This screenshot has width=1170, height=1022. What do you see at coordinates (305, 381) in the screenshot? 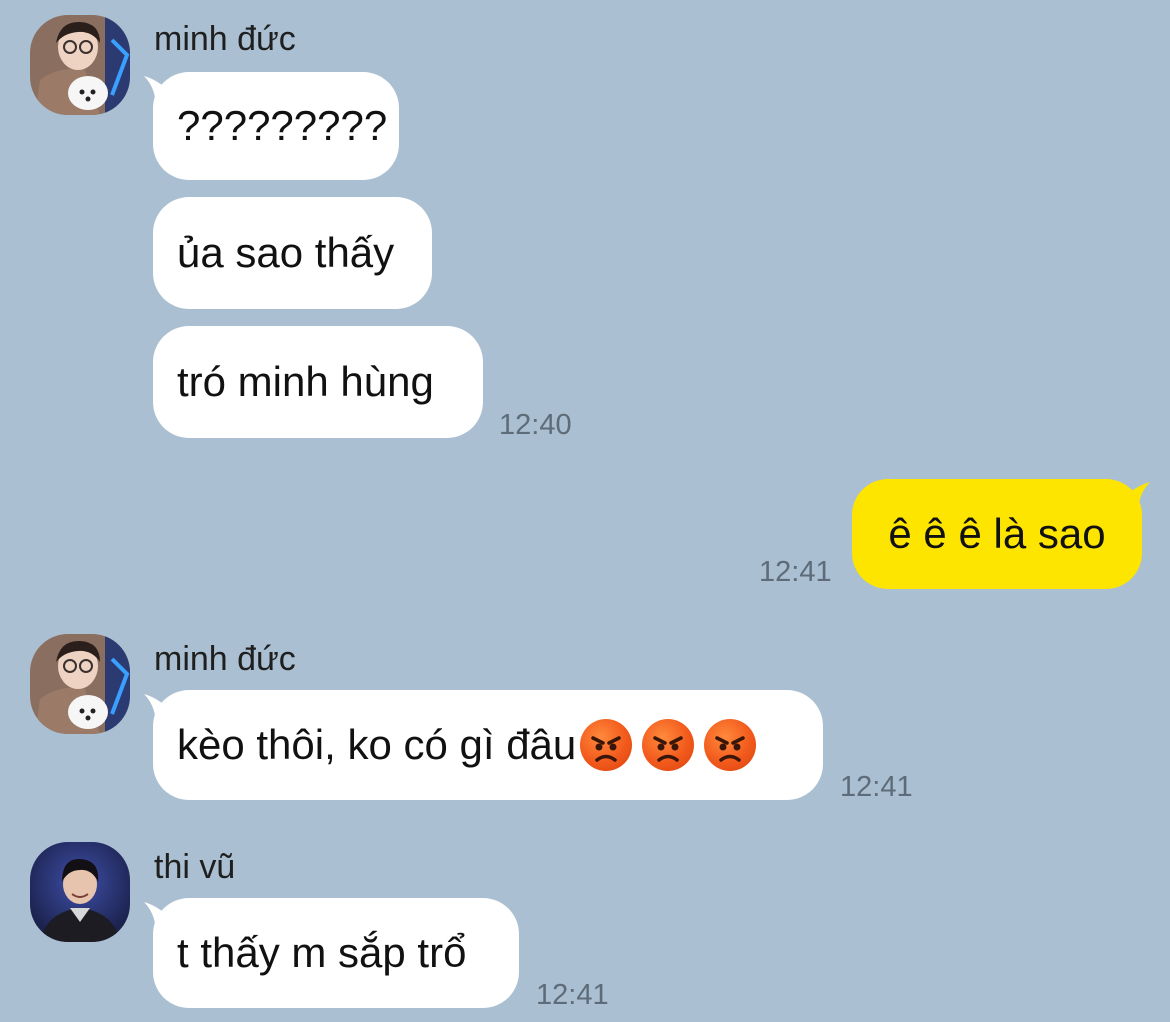
I see `message-text: tró minh hùng` at bounding box center [305, 381].